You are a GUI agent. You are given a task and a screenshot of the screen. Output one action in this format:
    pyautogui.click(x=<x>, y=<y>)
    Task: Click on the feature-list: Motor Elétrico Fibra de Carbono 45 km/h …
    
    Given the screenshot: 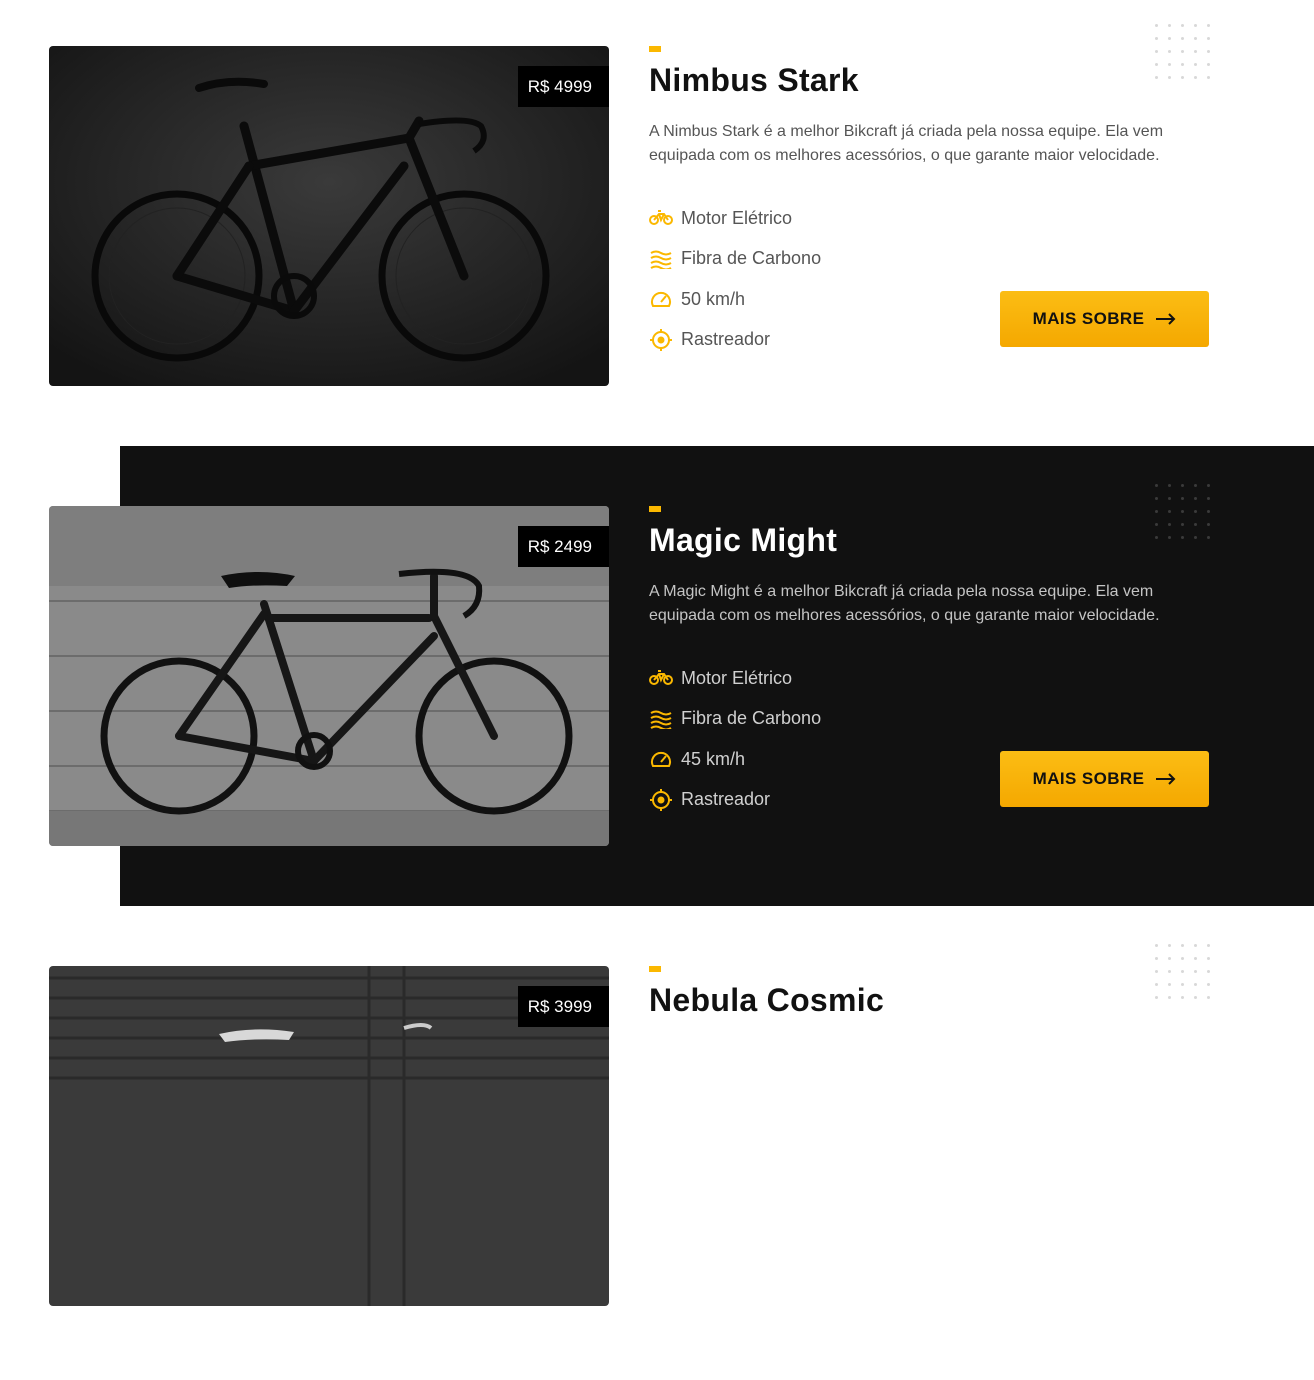 What is the action you would take?
    pyautogui.click(x=735, y=739)
    